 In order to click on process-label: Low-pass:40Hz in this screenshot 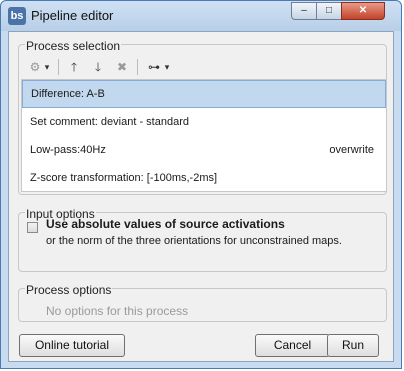, I will do `click(68, 150)`.